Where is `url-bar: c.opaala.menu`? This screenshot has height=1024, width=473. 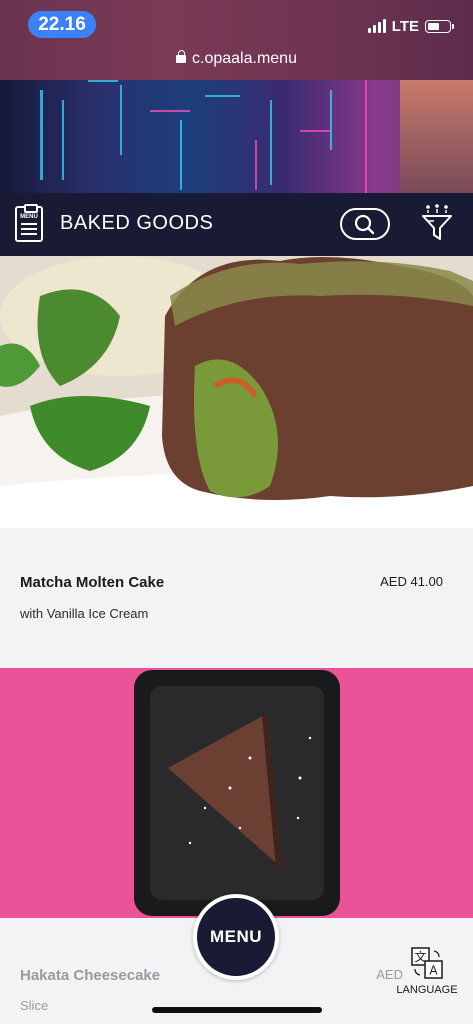
url-bar: c.opaala.menu is located at coordinates (236, 59).